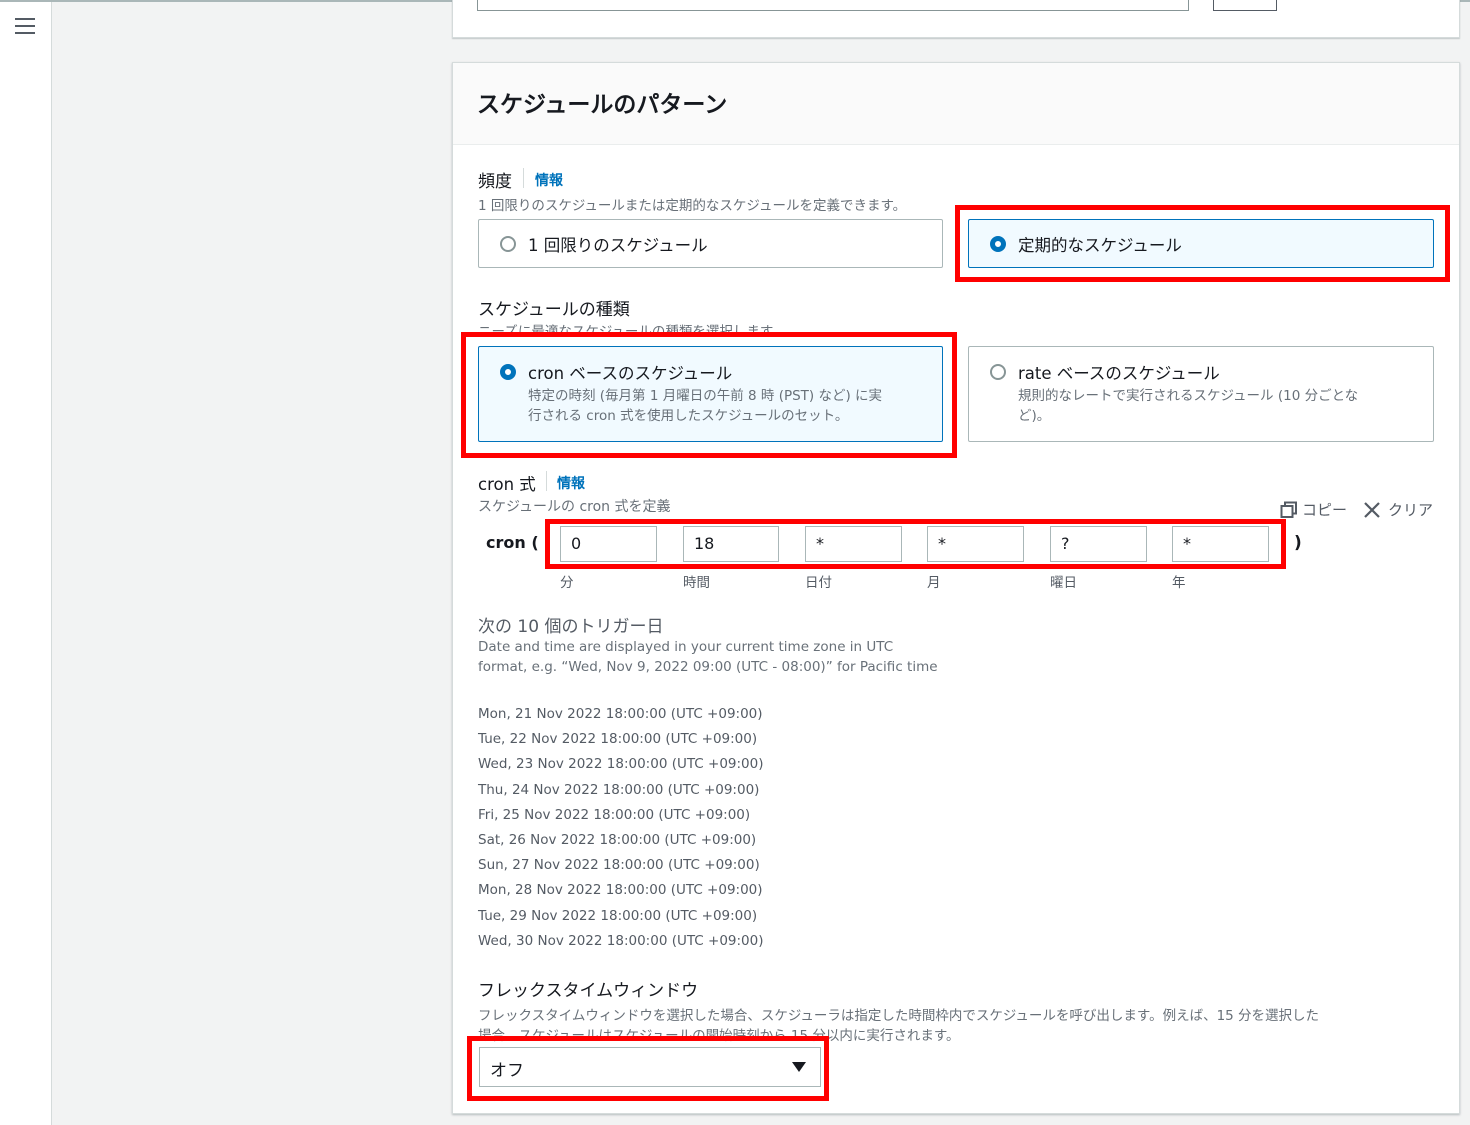 The height and width of the screenshot is (1125, 1470). What do you see at coordinates (731, 544) in the screenshot?
I see `cron-hours-input: 18` at bounding box center [731, 544].